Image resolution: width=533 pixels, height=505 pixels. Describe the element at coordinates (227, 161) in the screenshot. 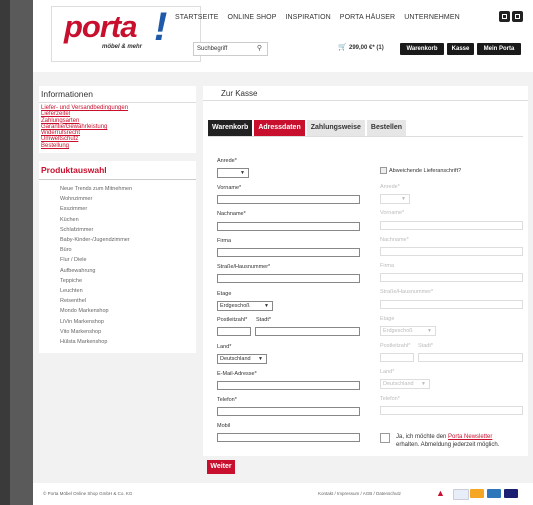

I see `anrede-label: Anrede*` at that location.